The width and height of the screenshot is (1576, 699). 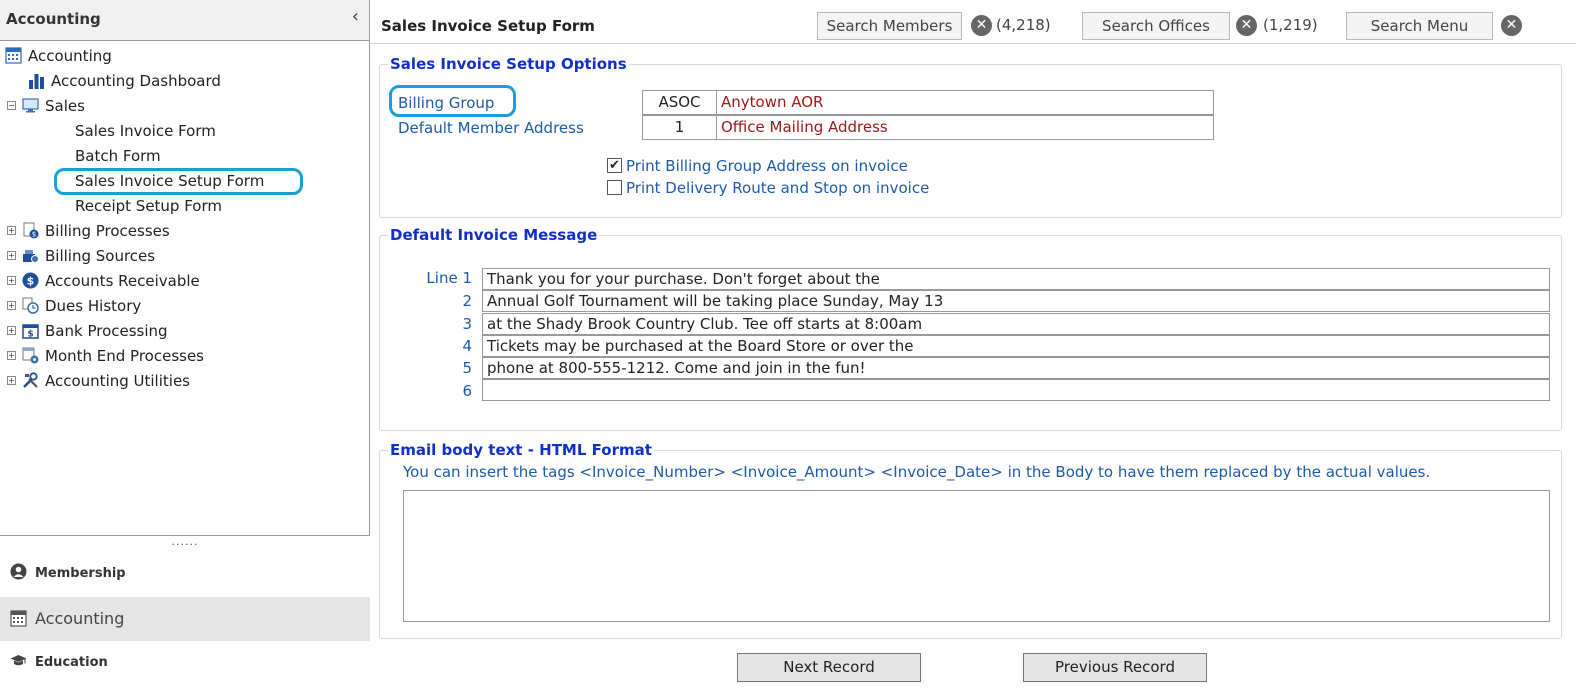 I want to click on billing-group-code-field: ASOC, so click(x=679, y=102).